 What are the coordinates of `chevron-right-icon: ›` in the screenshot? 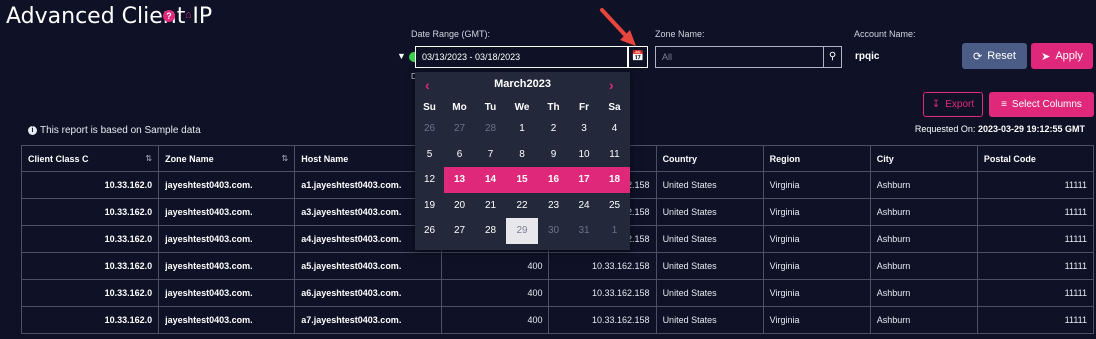 It's located at (611, 85).